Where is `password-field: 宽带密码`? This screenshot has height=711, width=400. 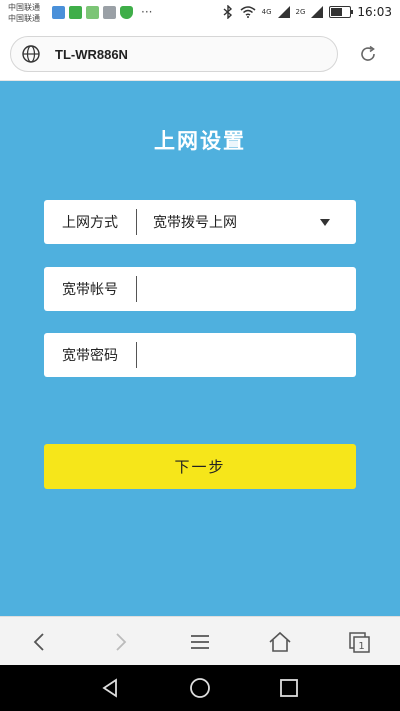 password-field: 宽带密码 is located at coordinates (200, 355).